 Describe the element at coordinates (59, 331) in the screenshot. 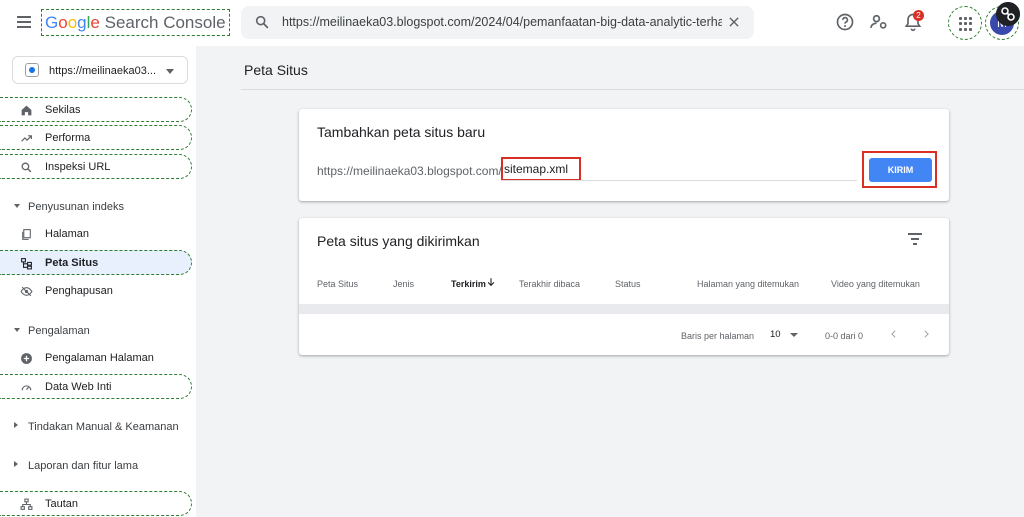

I see `section-label: Pengalaman` at that location.